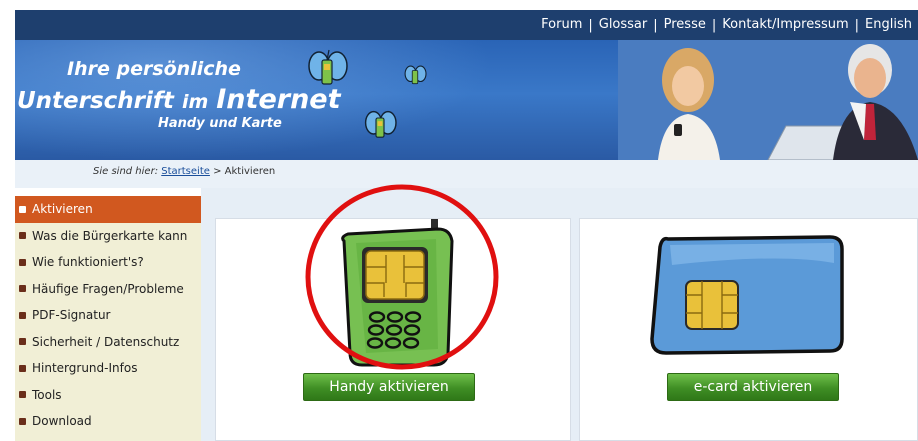 This screenshot has height=441, width=918. What do you see at coordinates (126, 171) in the screenshot?
I see `breadcrumb-prefix: Sie sind hier:` at bounding box center [126, 171].